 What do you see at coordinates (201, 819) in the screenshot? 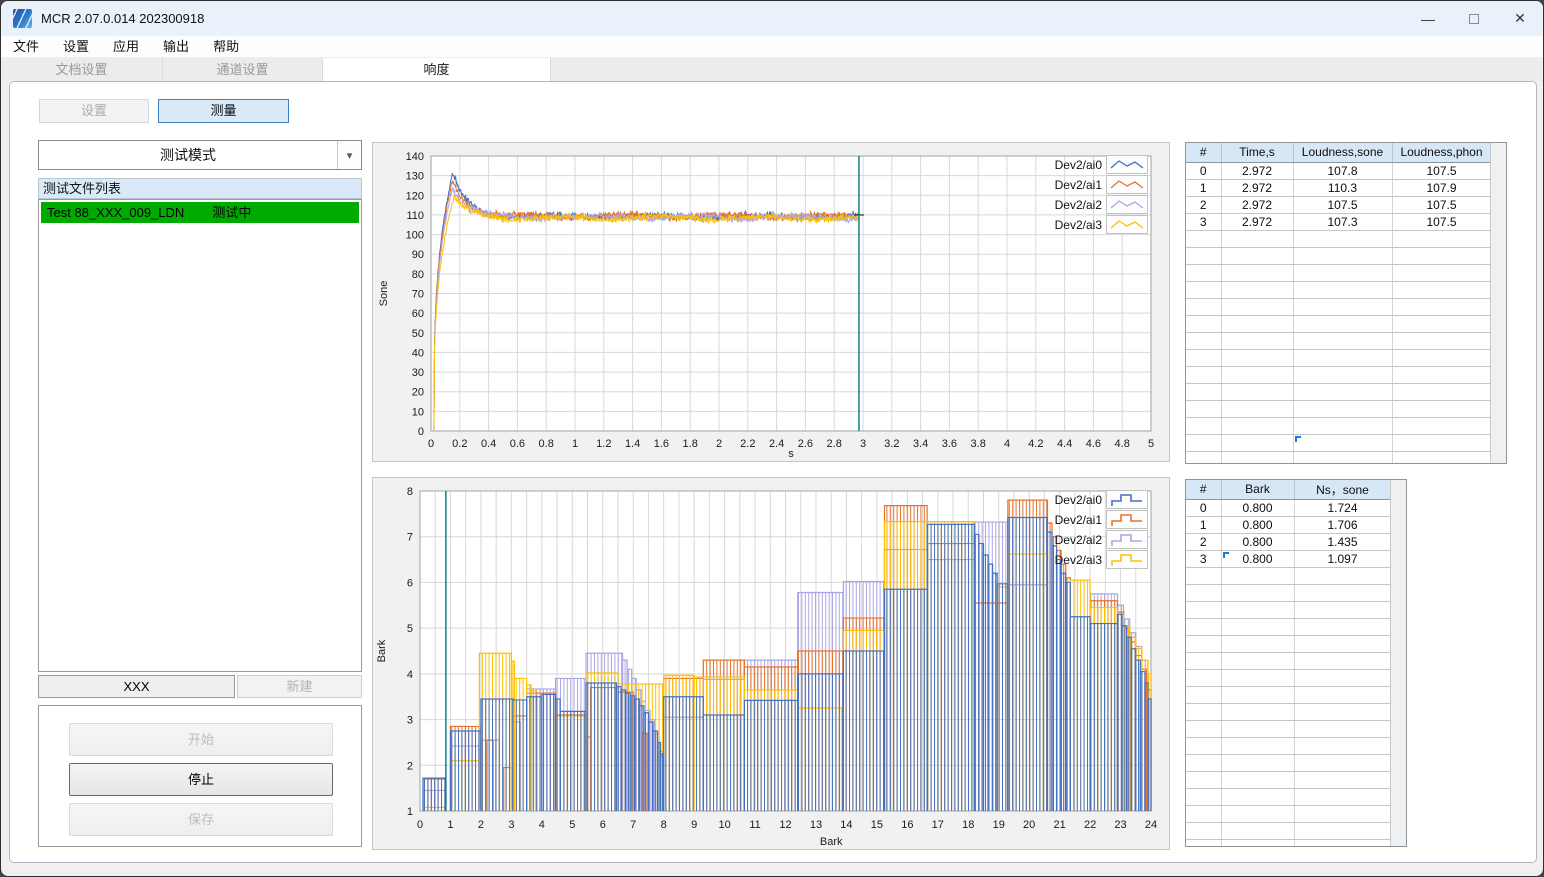
I see `save-button: 保存` at bounding box center [201, 819].